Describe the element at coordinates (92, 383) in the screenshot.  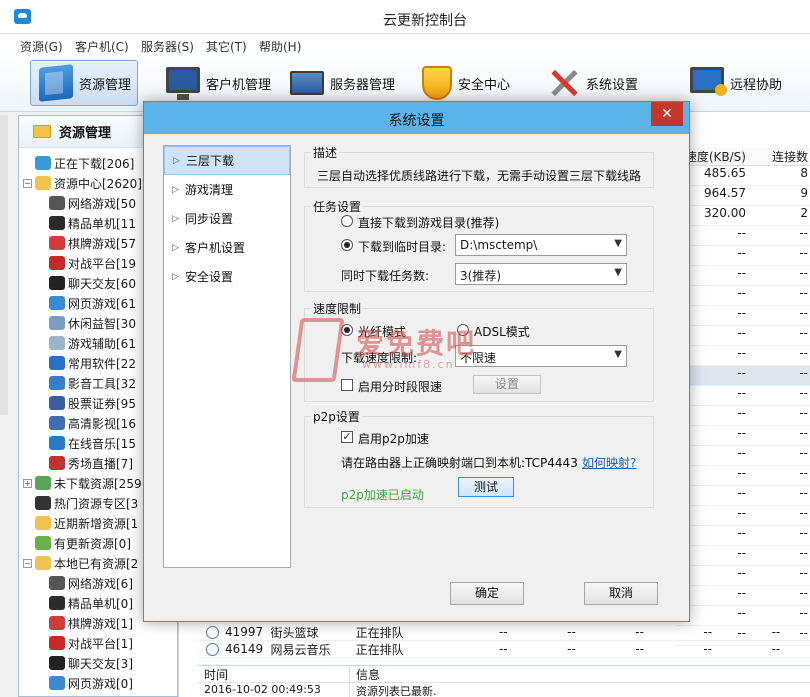
I see `tree-item: 影音工具[32` at that location.